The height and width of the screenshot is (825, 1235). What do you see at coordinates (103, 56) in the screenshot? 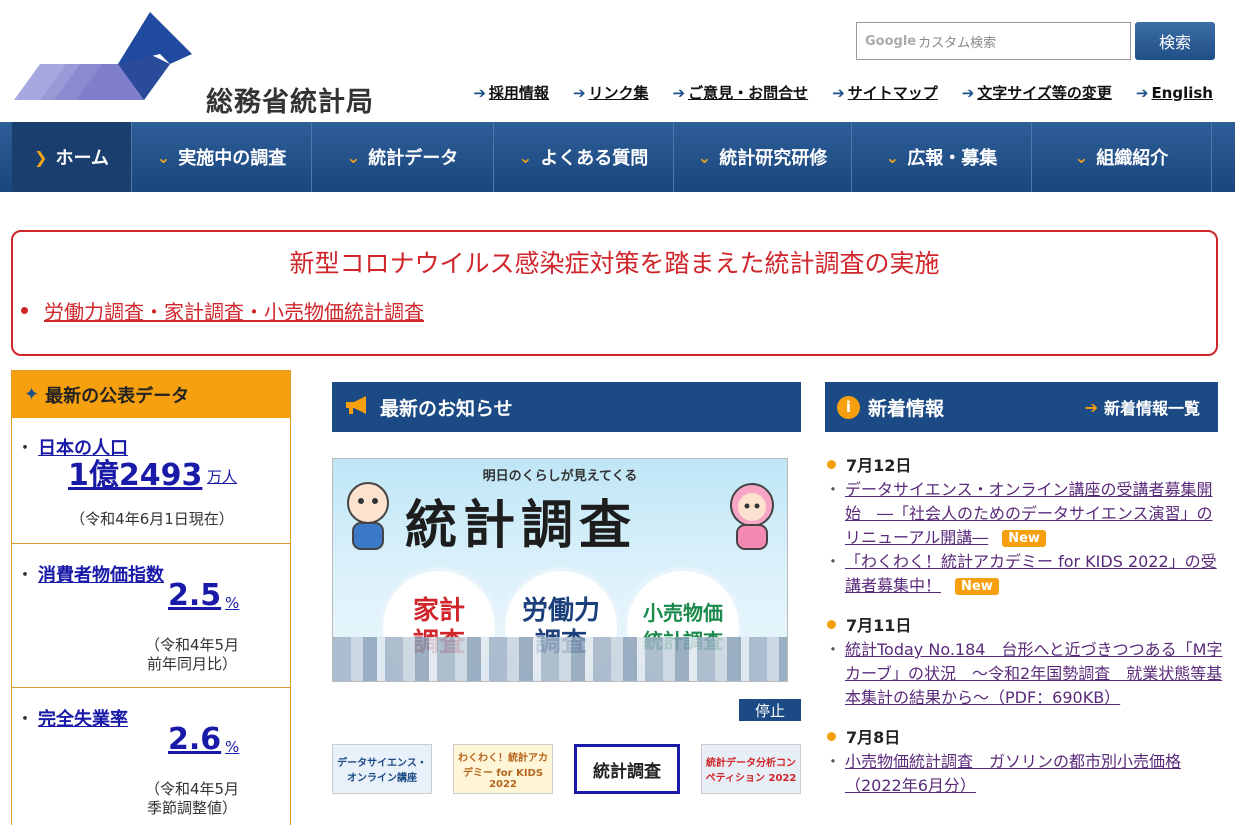
I see `logo-mark` at bounding box center [103, 56].